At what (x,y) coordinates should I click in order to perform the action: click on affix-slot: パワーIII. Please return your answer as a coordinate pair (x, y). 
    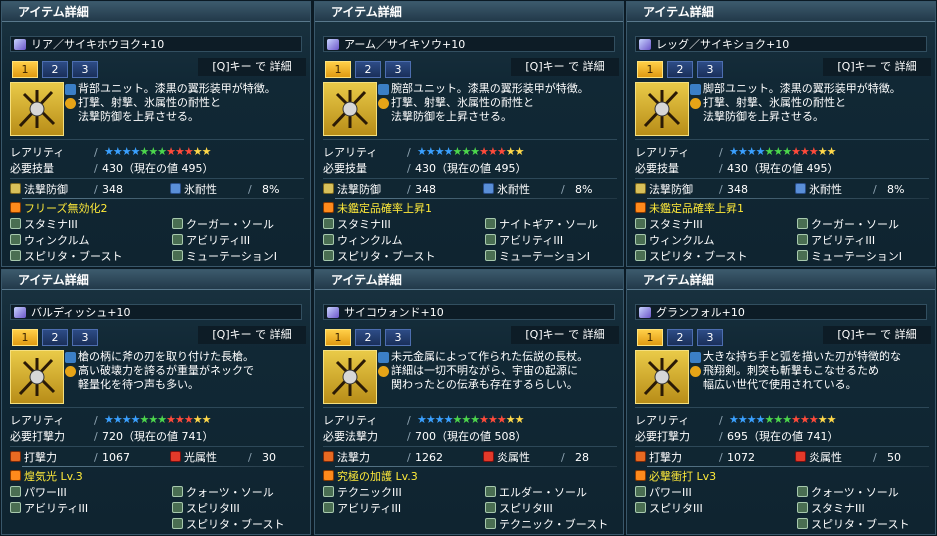
    Looking at the image, I should click on (663, 492).